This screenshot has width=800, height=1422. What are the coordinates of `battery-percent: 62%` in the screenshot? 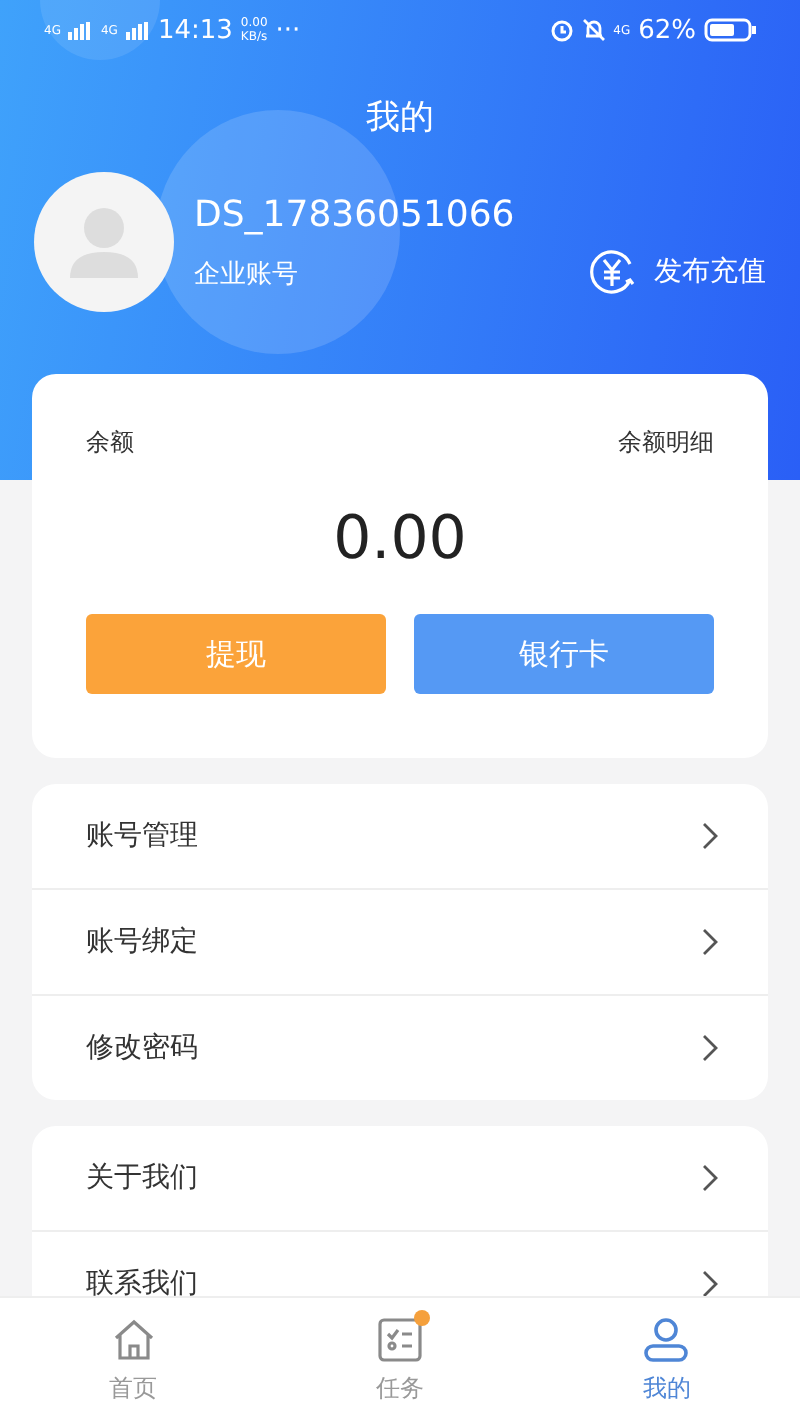 It's located at (667, 30).